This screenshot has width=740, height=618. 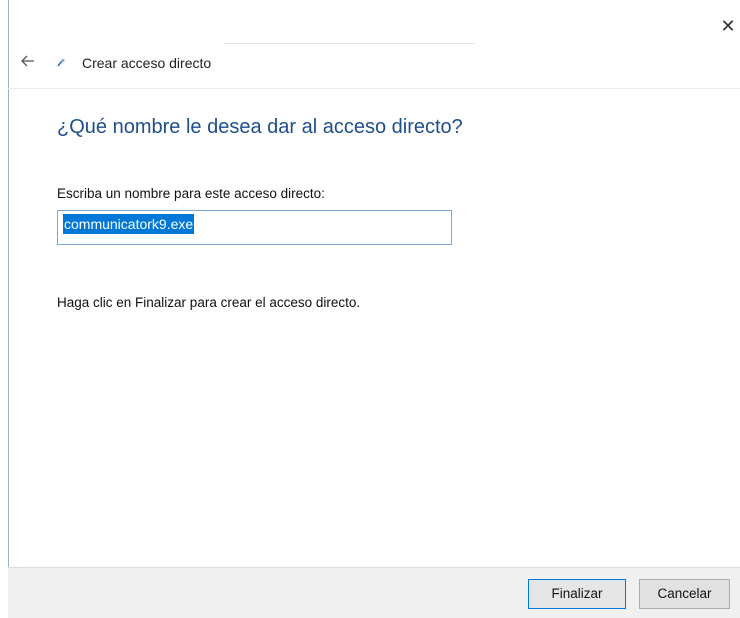 What do you see at coordinates (577, 594) in the screenshot?
I see `finish-button: Finalizar` at bounding box center [577, 594].